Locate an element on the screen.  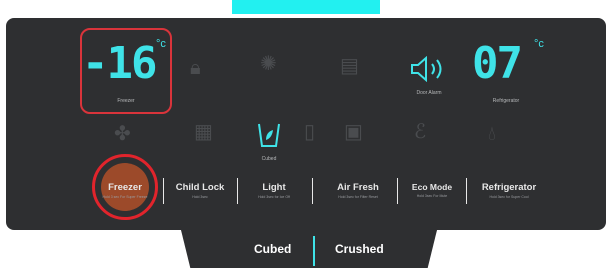
fridge-display-label: Refrigerator is located at coordinates (506, 101).